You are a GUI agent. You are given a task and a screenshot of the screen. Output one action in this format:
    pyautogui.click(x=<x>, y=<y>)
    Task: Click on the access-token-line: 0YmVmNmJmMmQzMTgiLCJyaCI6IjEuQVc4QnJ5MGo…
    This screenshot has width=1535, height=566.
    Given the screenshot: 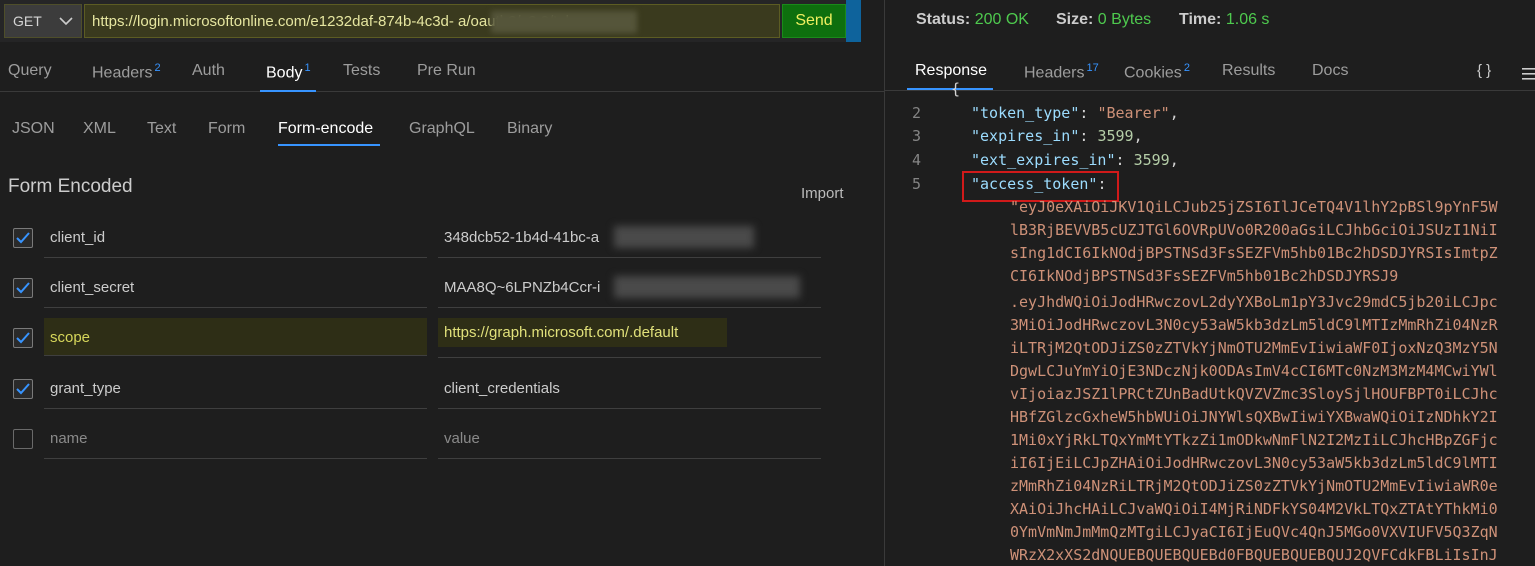 What is the action you would take?
    pyautogui.click(x=1254, y=532)
    